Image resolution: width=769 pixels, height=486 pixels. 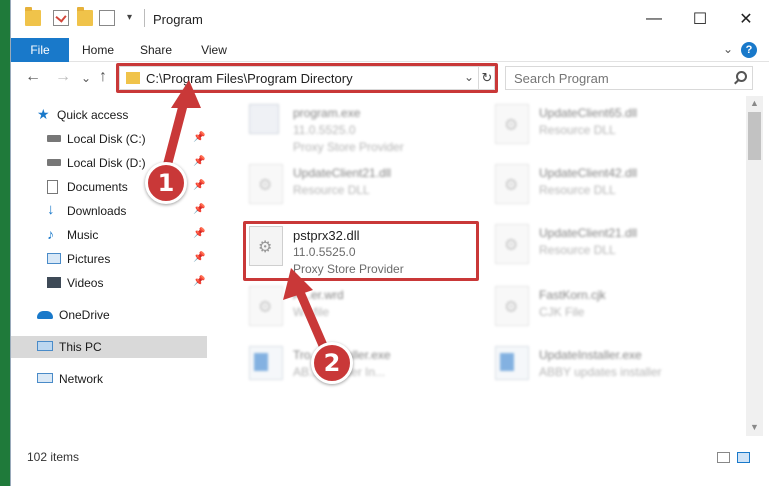 I want to click on arrow-1-head, so click(x=186, y=94).